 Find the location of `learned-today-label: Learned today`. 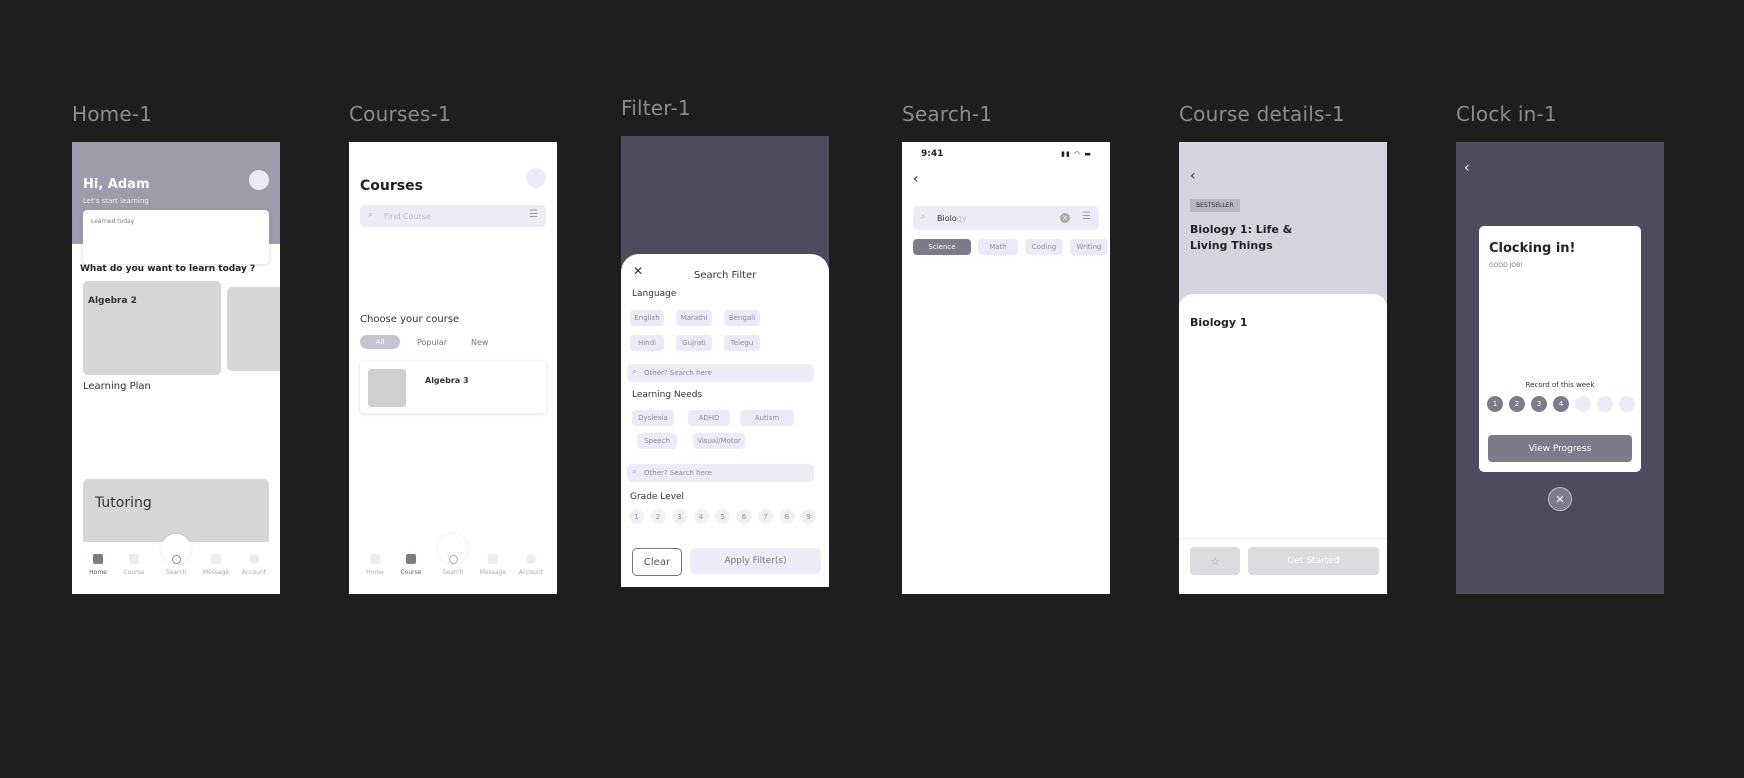

learned-today-label: Learned today is located at coordinates (113, 221).